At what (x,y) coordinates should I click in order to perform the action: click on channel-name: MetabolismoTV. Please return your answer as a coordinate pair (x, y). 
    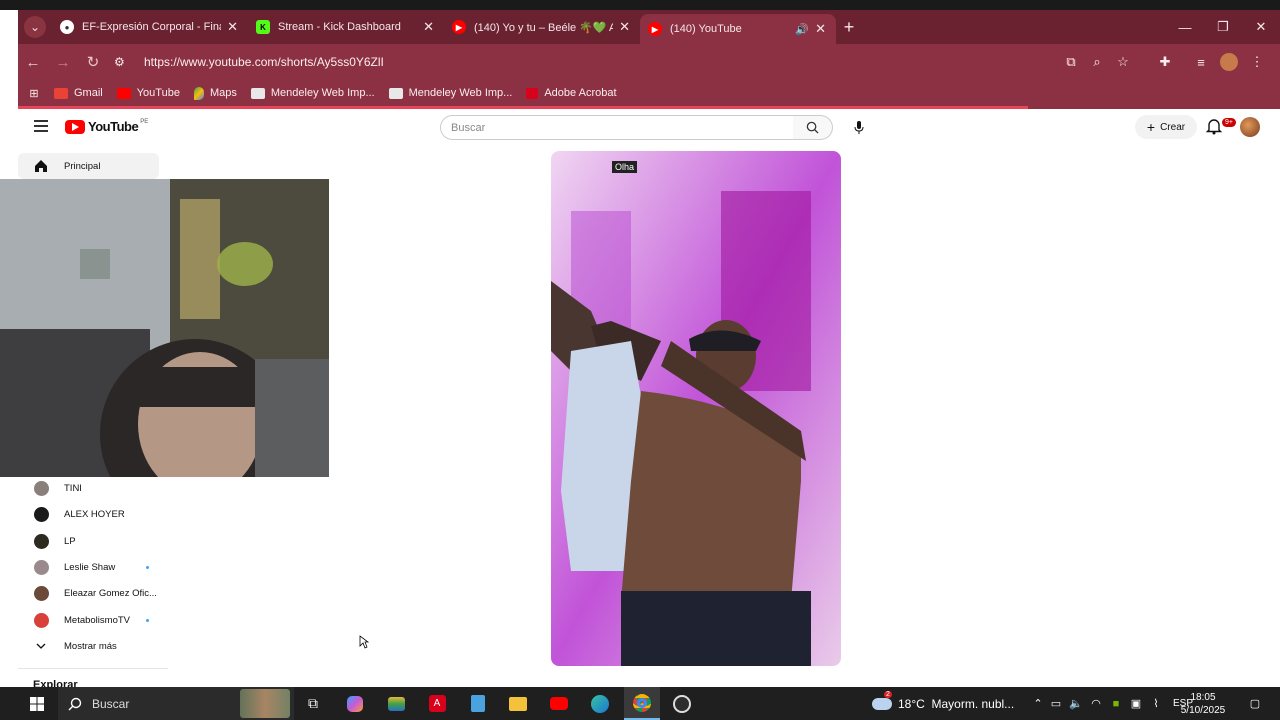
    Looking at the image, I should click on (97, 620).